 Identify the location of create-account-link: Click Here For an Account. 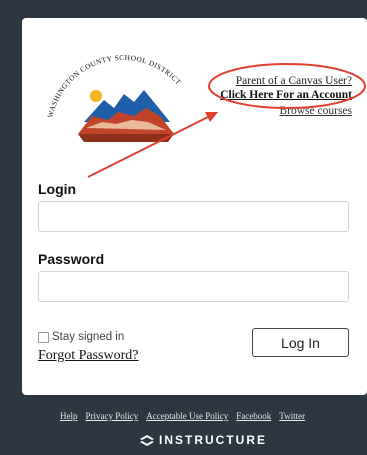
(286, 96).